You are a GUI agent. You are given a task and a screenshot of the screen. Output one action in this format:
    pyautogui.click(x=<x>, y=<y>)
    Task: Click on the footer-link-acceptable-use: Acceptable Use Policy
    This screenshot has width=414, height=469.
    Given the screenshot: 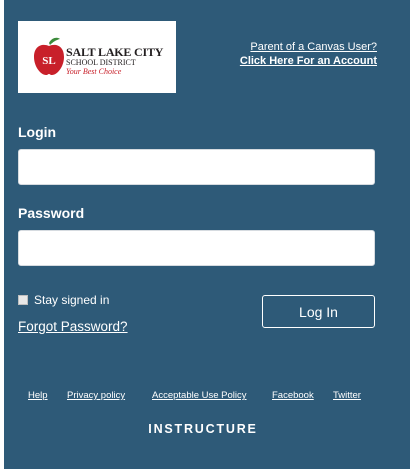 What is the action you would take?
    pyautogui.click(x=199, y=395)
    